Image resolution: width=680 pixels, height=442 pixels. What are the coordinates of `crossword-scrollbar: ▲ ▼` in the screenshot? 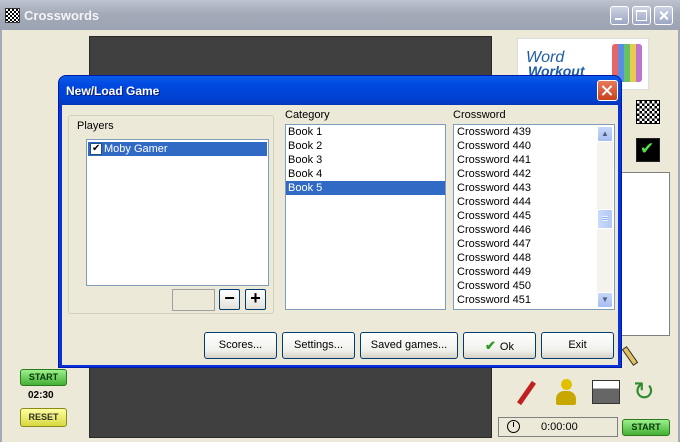 It's located at (605, 217).